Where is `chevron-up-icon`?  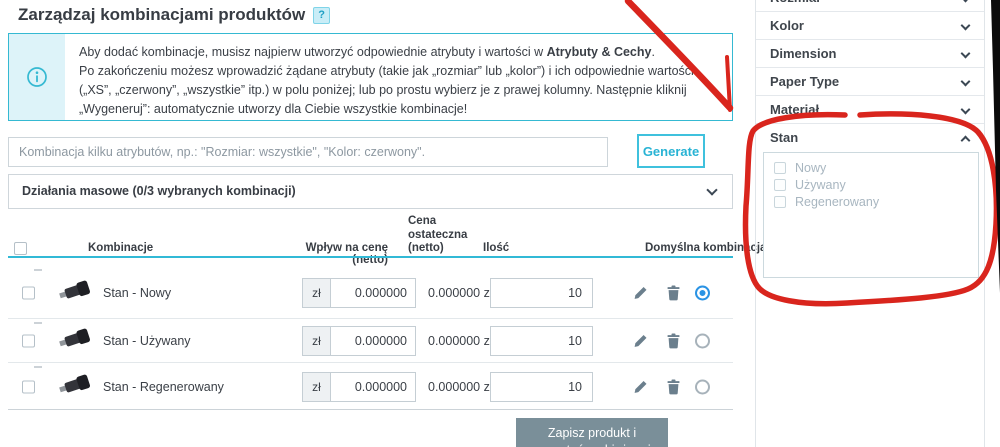 chevron-up-icon is located at coordinates (965, 140).